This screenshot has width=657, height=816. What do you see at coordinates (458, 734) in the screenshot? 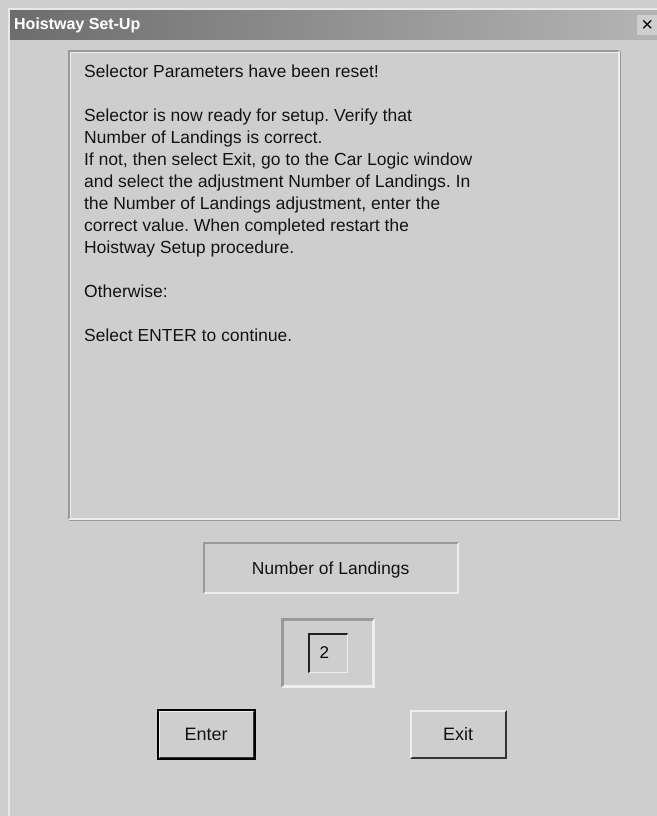
I see `exit-button: Exit` at bounding box center [458, 734].